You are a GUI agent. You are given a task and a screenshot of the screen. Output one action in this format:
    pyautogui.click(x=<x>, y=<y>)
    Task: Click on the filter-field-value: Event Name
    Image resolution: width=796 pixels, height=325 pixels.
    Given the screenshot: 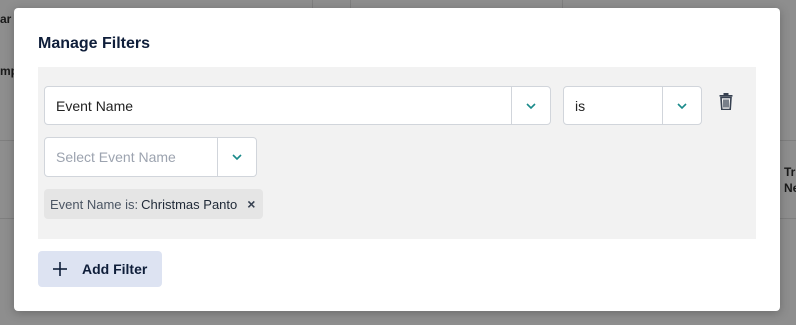 What is the action you would take?
    pyautogui.click(x=95, y=105)
    